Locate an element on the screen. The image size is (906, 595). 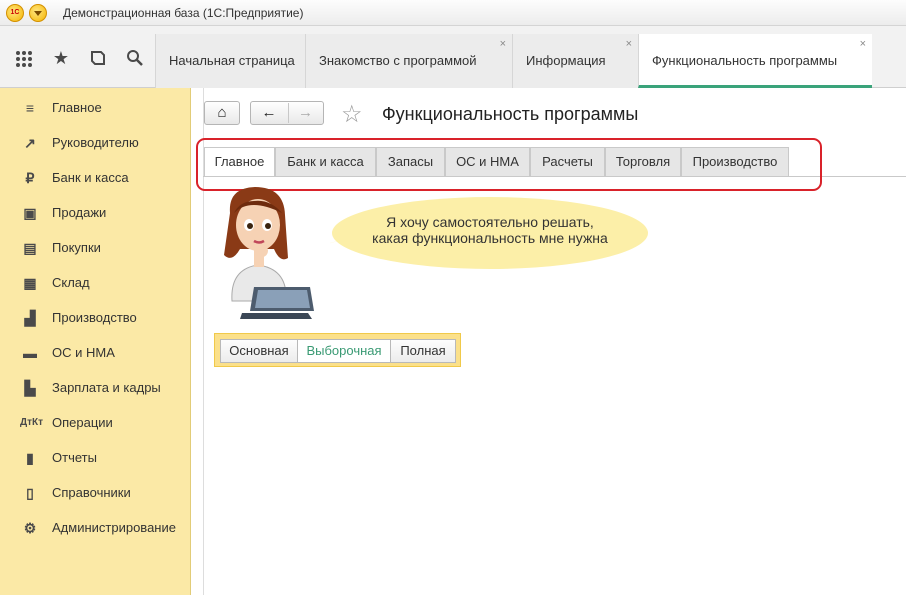
gear-icon: ⚙ is located at coordinates (30, 528).